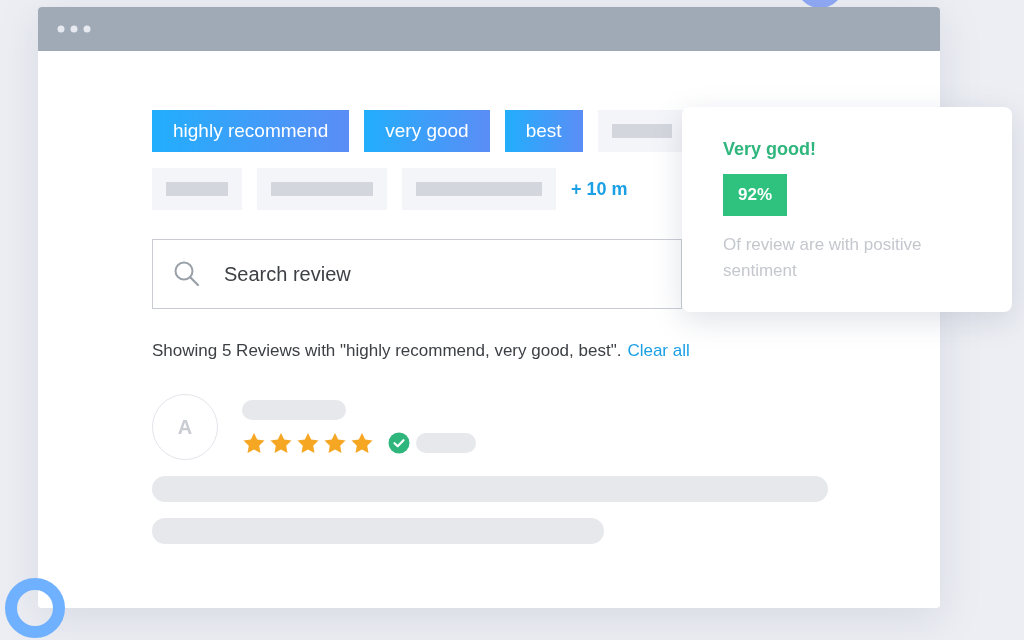 This screenshot has width=1024, height=640. I want to click on sentiment-title: Very good!, so click(770, 149).